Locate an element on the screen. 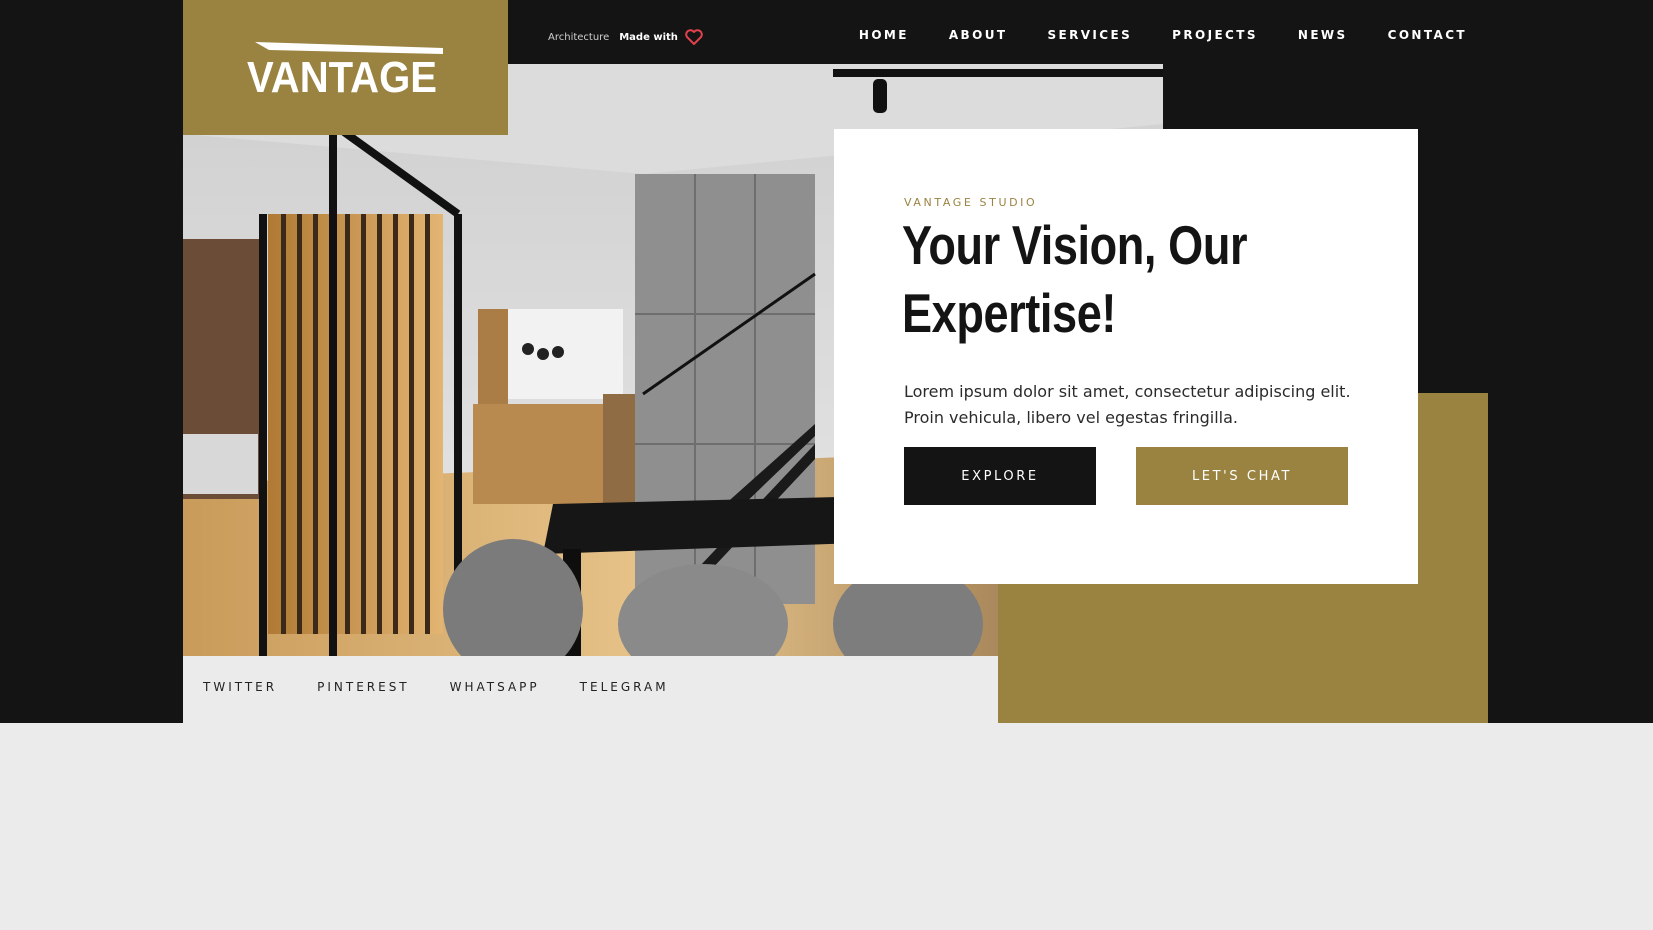 This screenshot has width=1653, height=930. explore-button: EXPLORE is located at coordinates (1000, 476).